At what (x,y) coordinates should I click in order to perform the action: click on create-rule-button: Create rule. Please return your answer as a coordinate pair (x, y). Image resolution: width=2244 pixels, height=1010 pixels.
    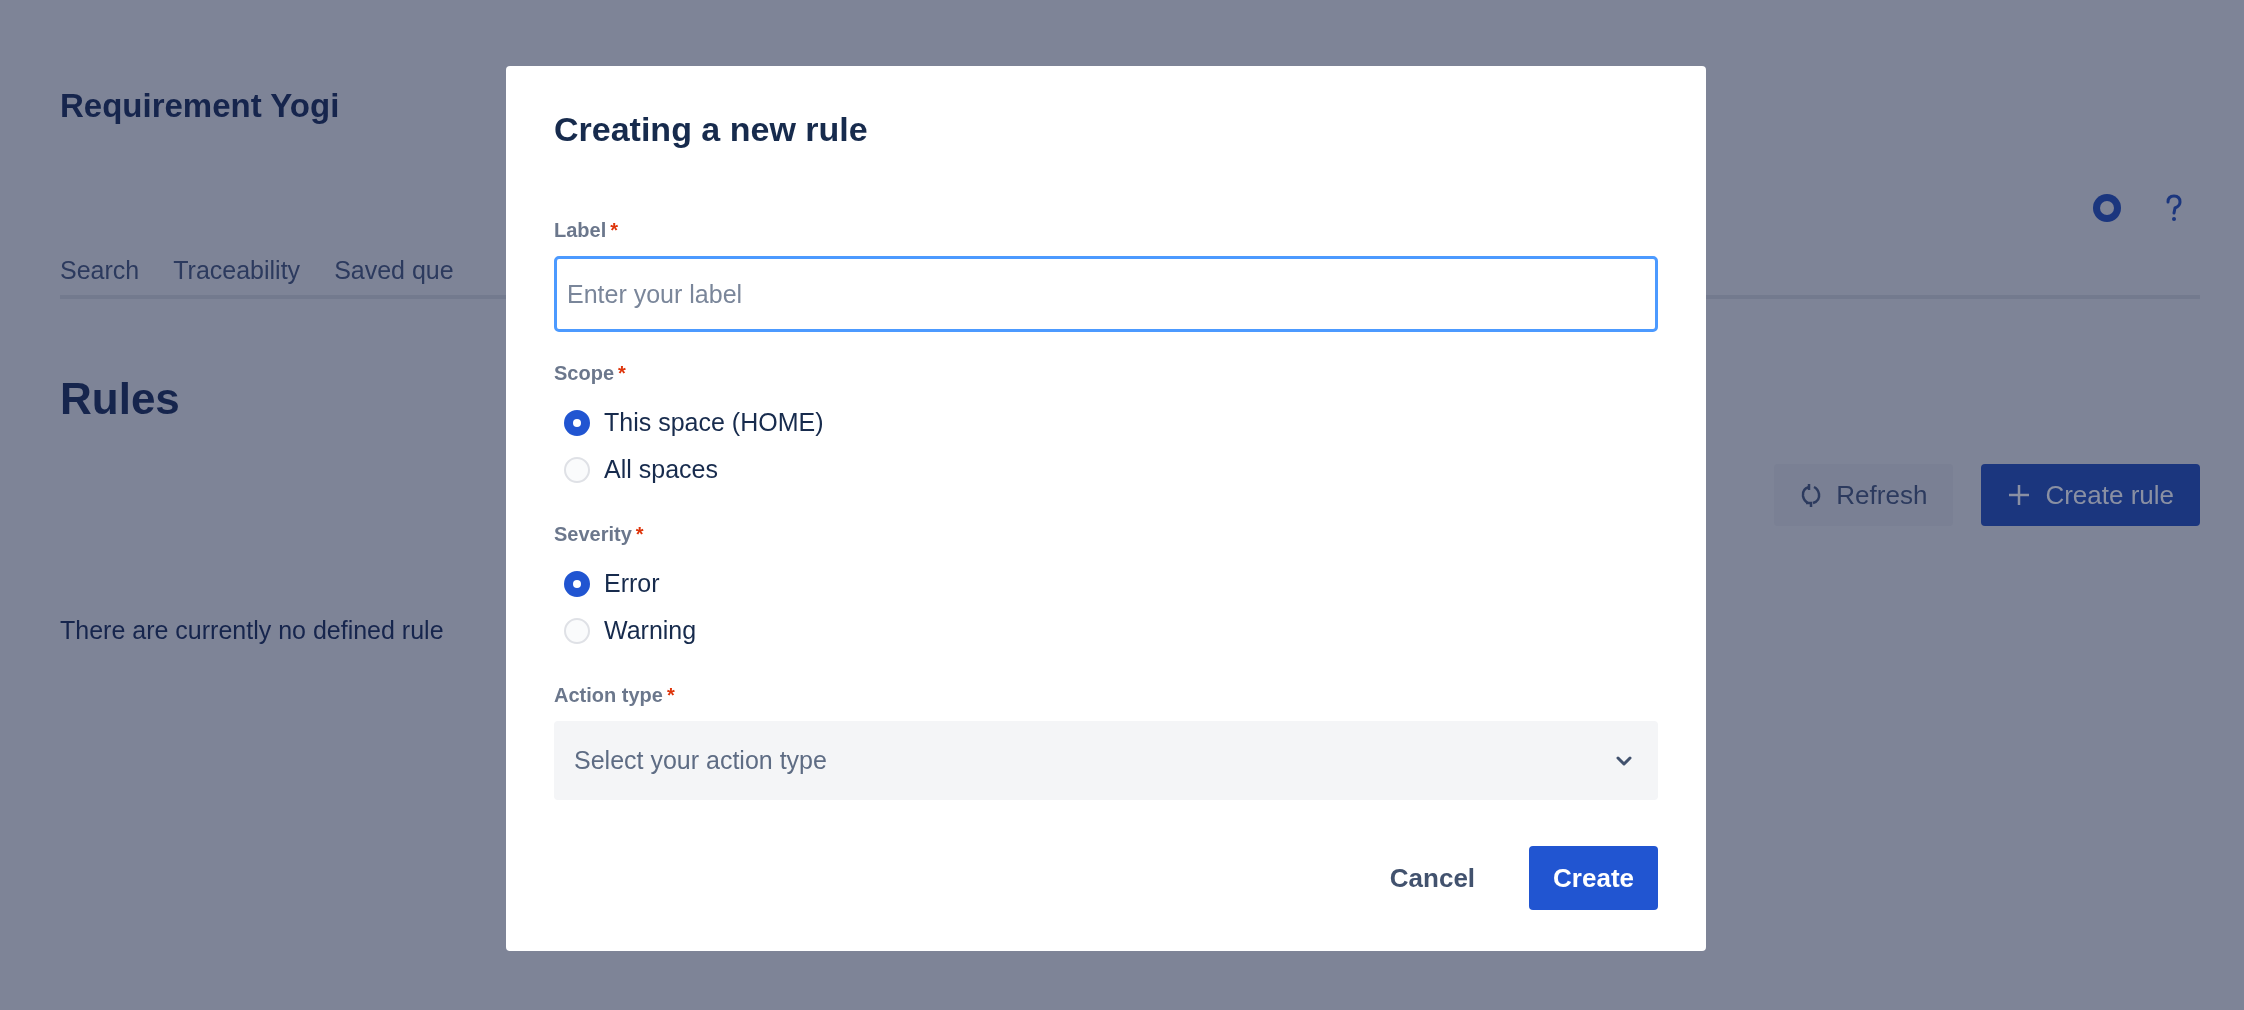
    Looking at the image, I should click on (2090, 495).